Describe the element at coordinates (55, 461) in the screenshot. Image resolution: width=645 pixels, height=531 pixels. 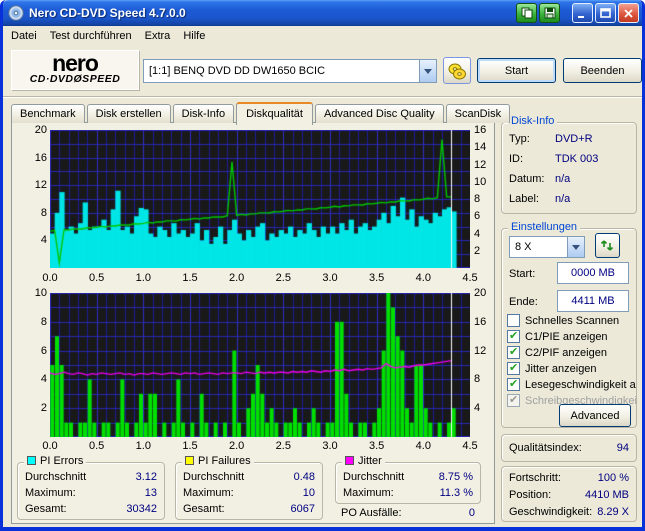
I see `pi-errors-stats-title: PI Errors` at that location.